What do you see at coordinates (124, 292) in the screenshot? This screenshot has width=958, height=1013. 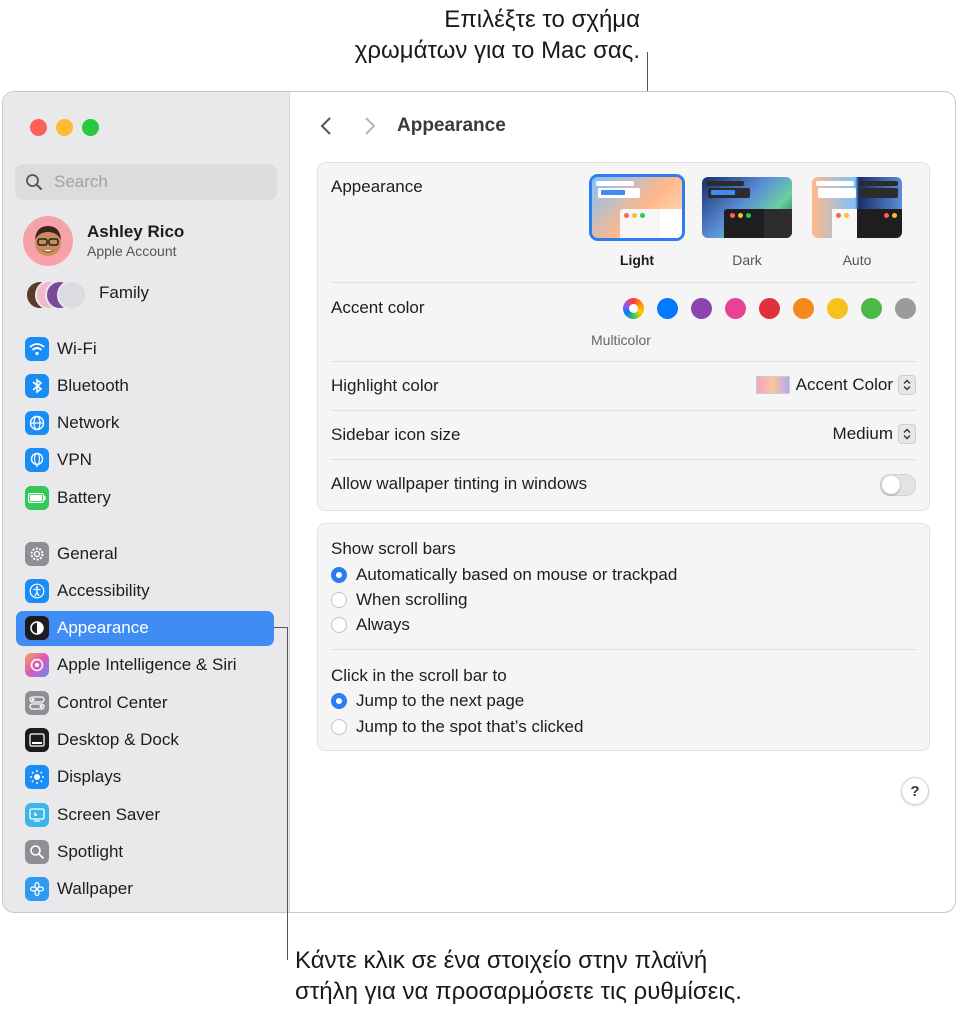 I see `family-label: Family` at bounding box center [124, 292].